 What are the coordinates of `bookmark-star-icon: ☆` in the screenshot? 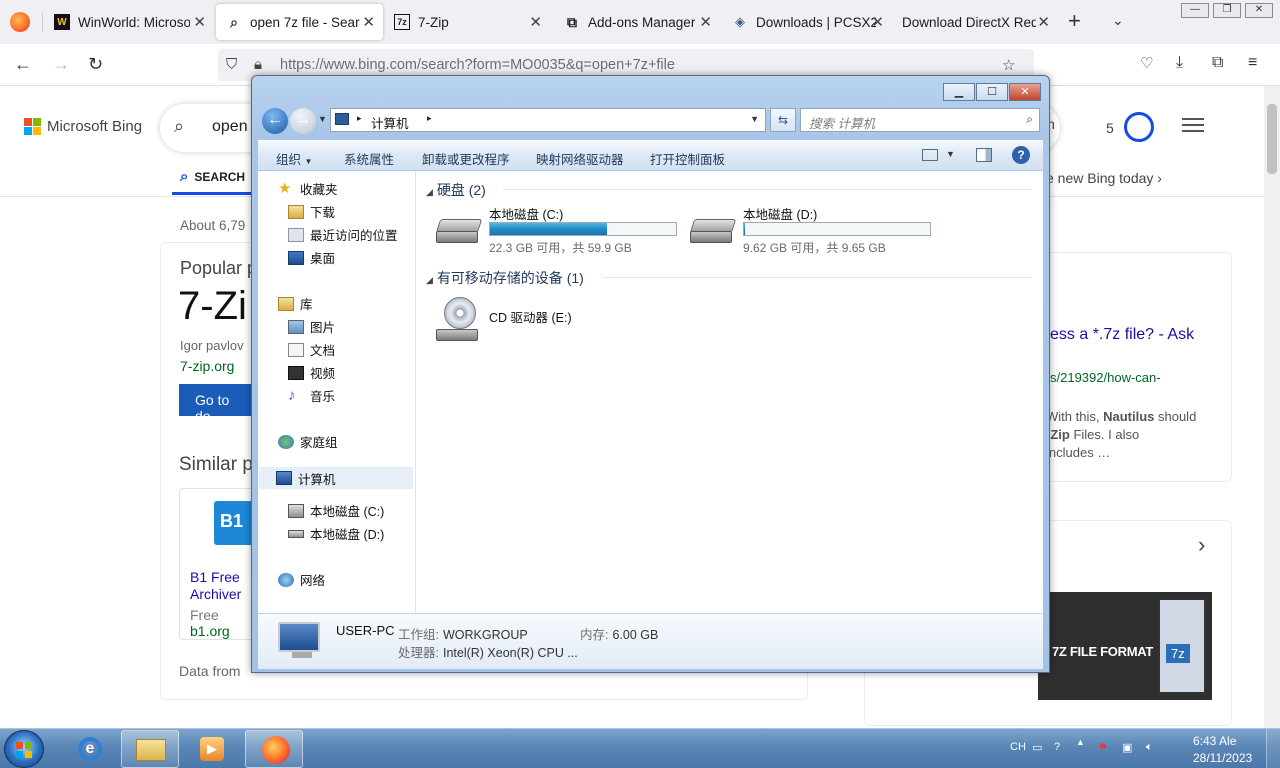 It's located at (1008, 65).